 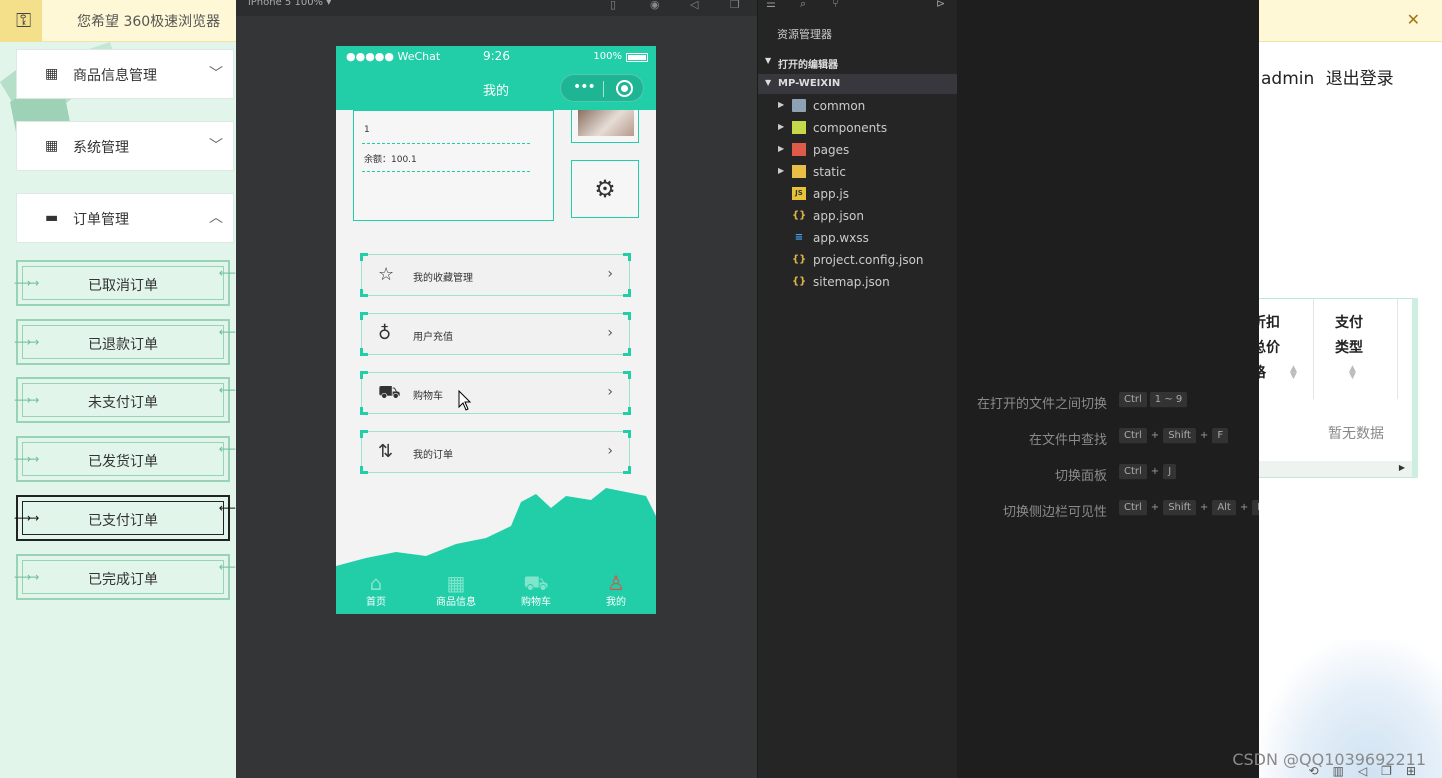 I want to click on grid-icon: ⊞, so click(x=1418, y=771).